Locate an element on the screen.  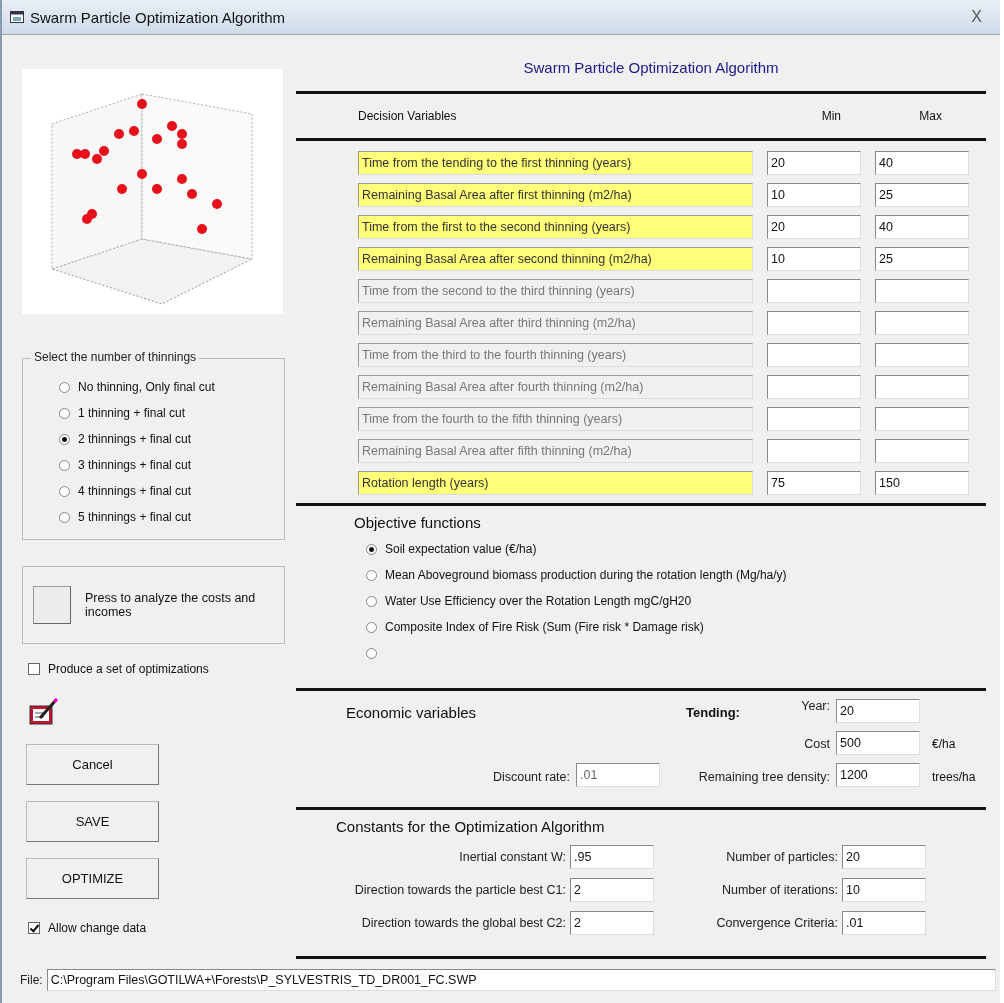
variable-label: Remaining Basal Area after third thinning (m2/ha) is located at coordinates (555, 323).